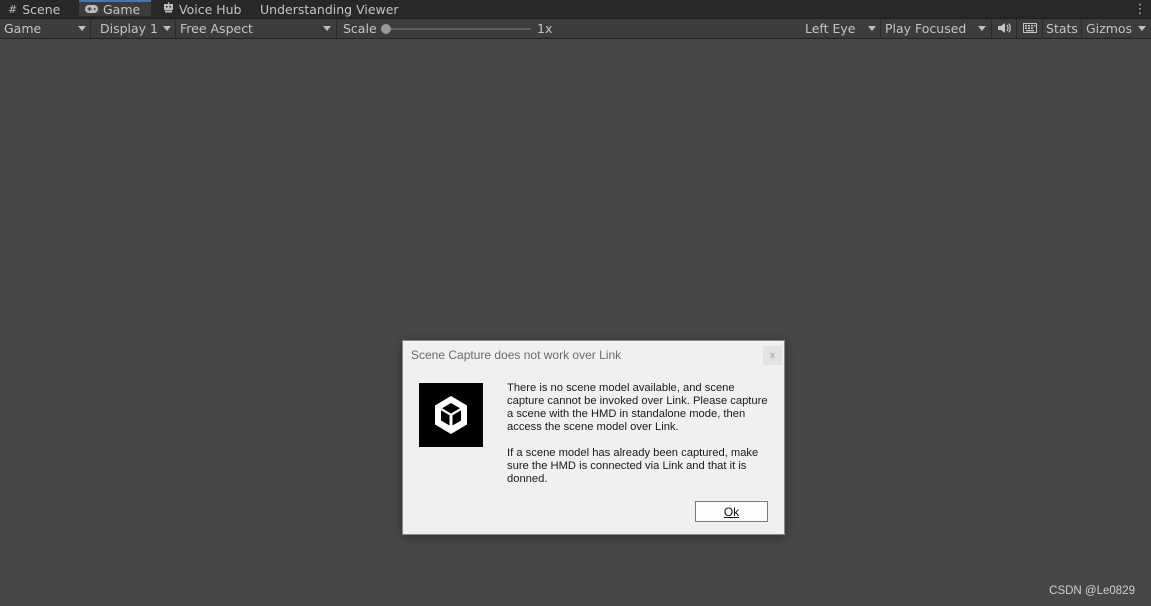 The image size is (1151, 606). What do you see at coordinates (1092, 591) in the screenshot?
I see `watermark: CSDN @Le0829` at bounding box center [1092, 591].